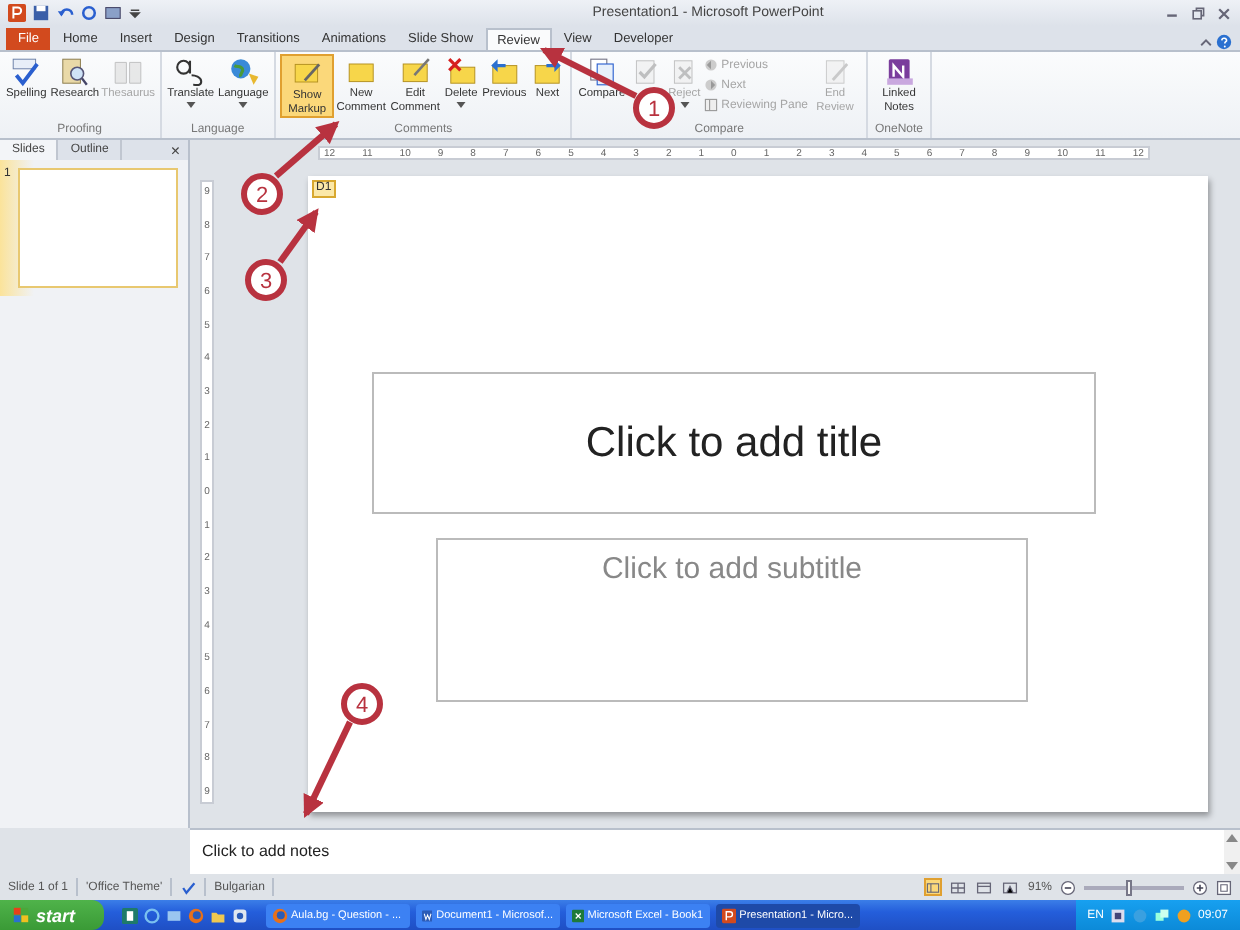 The height and width of the screenshot is (930, 1240). I want to click on folder-icon, so click(217, 915).